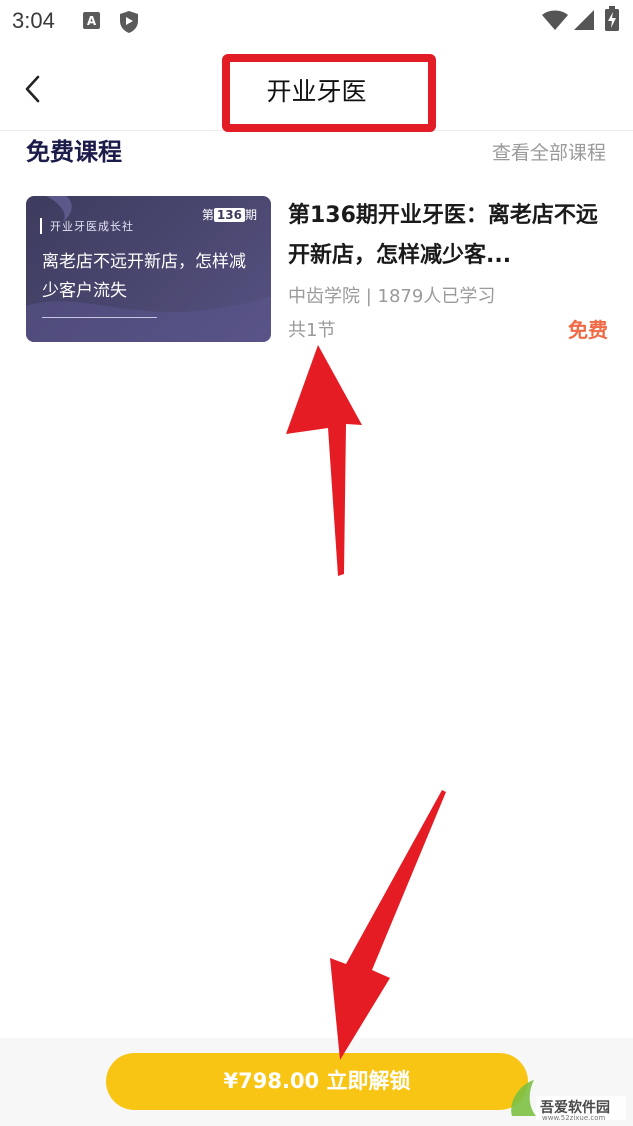 The image size is (633, 1126). What do you see at coordinates (316, 21) in the screenshot?
I see `status-bar: 3:04 A` at bounding box center [316, 21].